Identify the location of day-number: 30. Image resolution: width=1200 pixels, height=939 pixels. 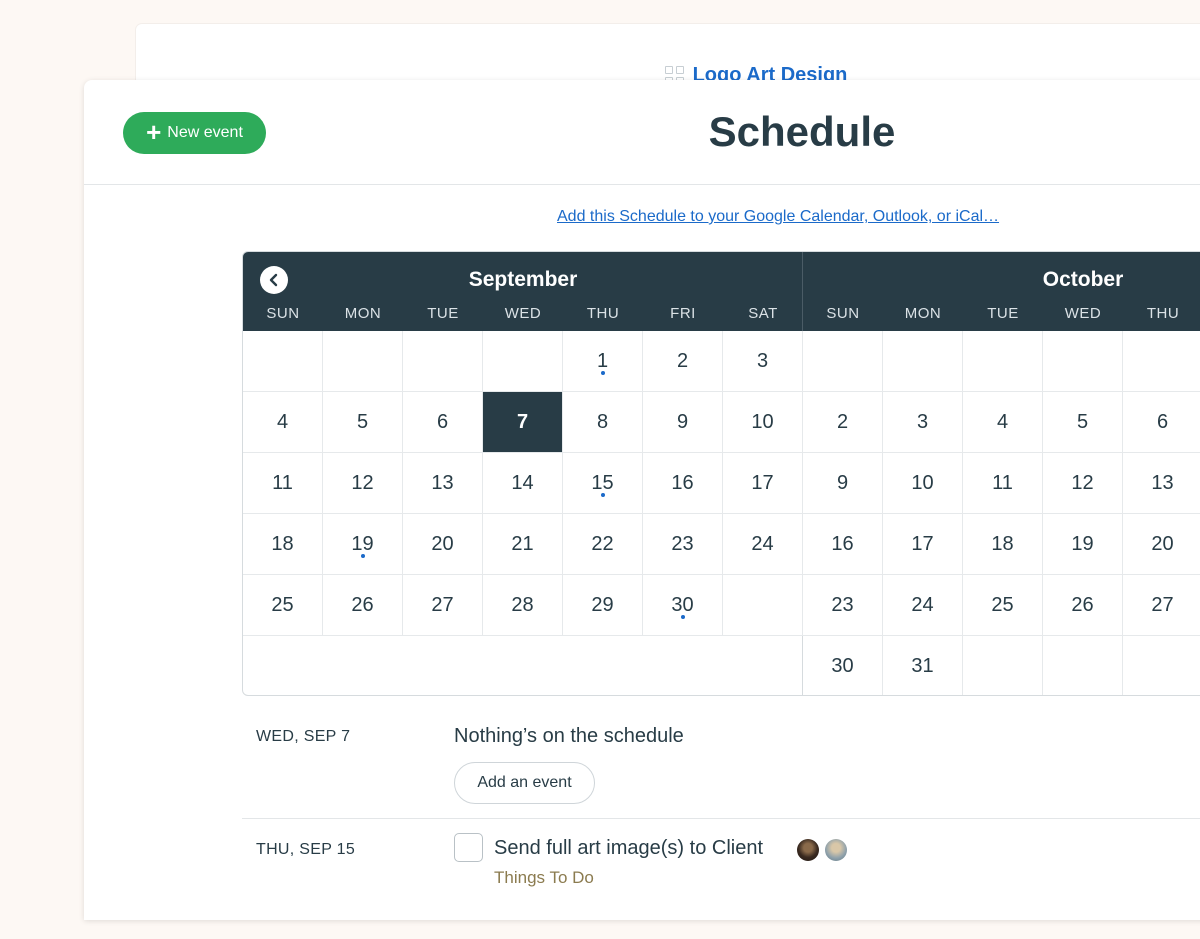
(682, 604).